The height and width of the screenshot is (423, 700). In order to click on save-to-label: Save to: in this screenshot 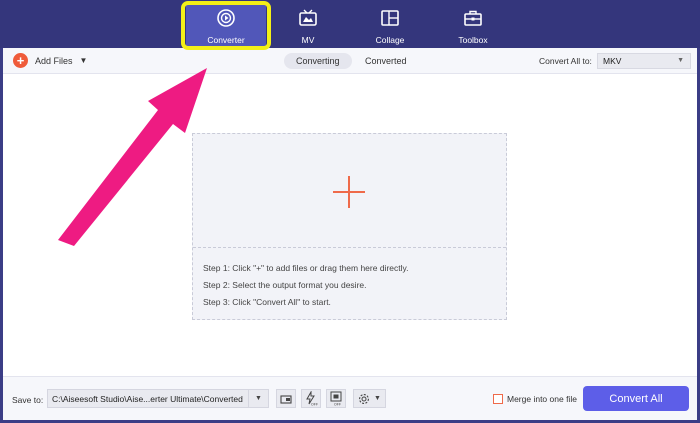, I will do `click(28, 400)`.